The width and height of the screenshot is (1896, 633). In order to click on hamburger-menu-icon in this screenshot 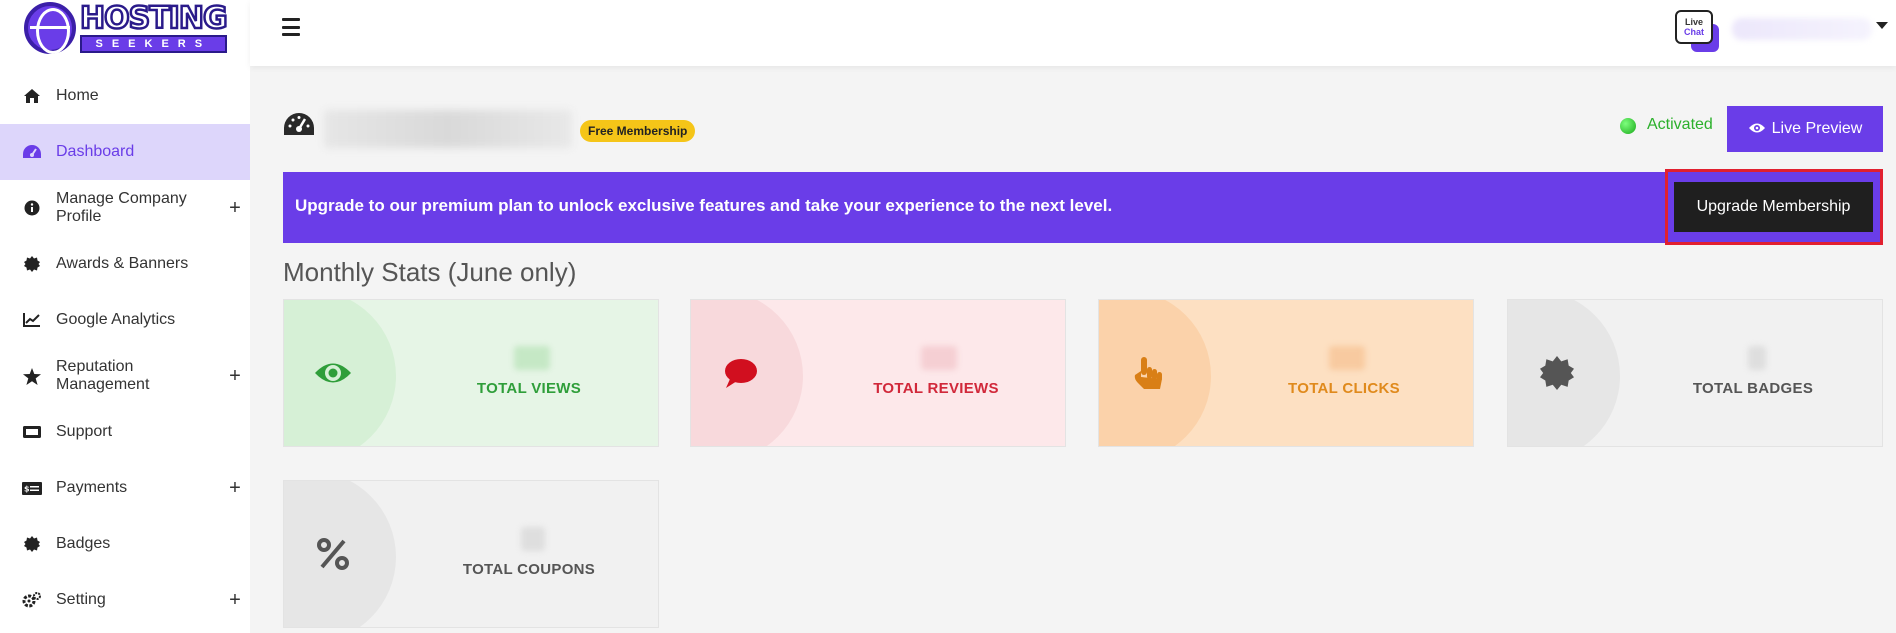, I will do `click(291, 27)`.